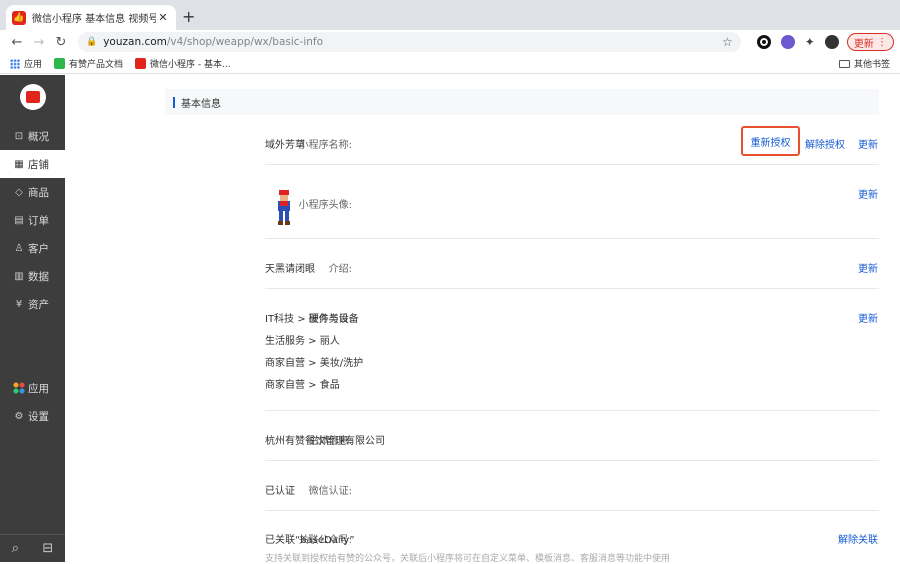 The image size is (900, 564). What do you see at coordinates (19, 220) in the screenshot?
I see `order-icon: ▤` at bounding box center [19, 220].